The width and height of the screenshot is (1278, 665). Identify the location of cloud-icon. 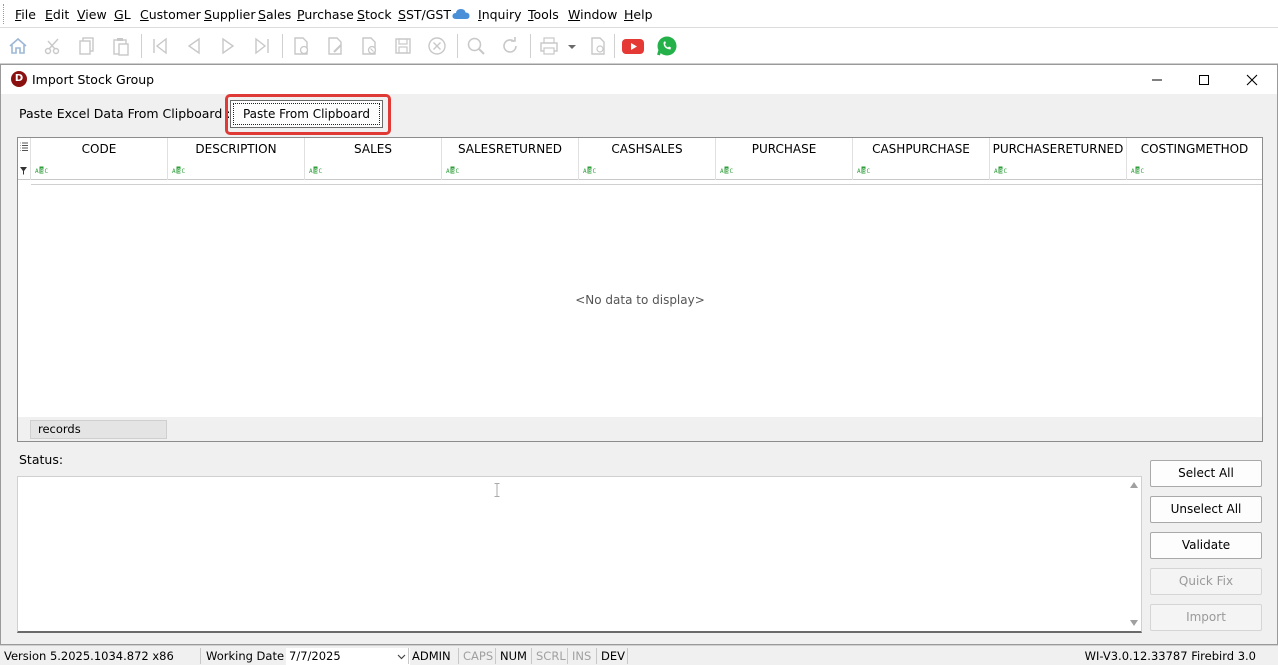
(461, 14).